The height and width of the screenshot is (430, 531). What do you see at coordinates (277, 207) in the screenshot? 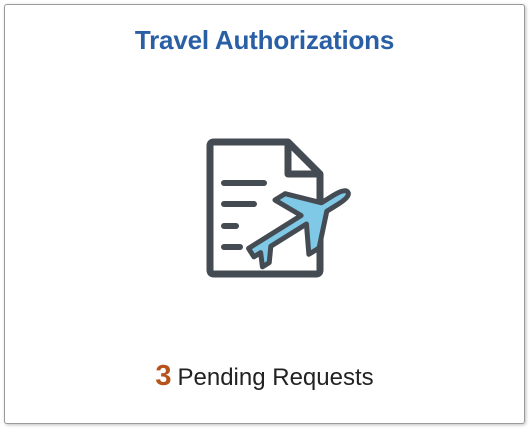
I see `document-airplane-icon` at bounding box center [277, 207].